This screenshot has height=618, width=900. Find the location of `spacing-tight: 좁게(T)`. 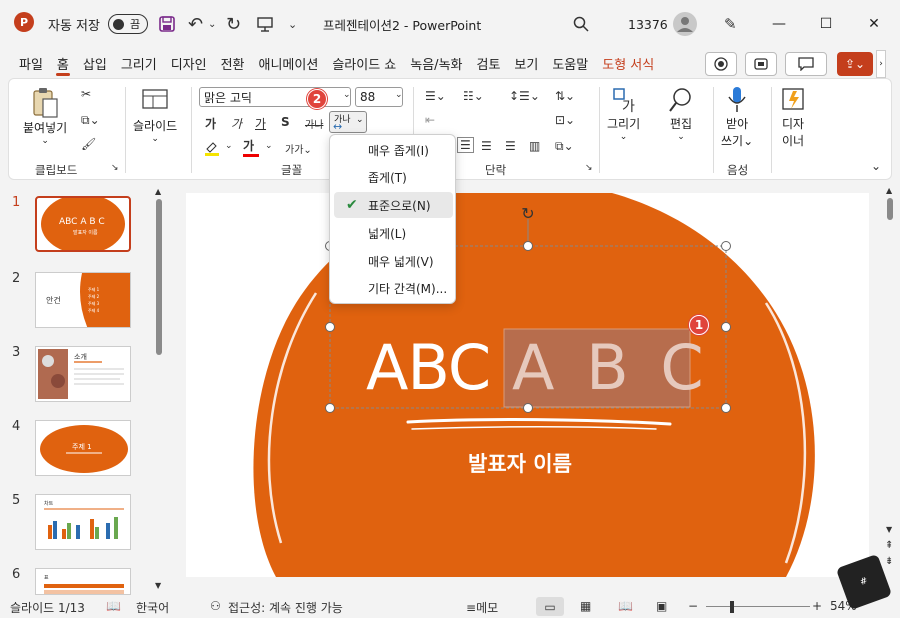

spacing-tight: 좁게(T) is located at coordinates (393, 177).